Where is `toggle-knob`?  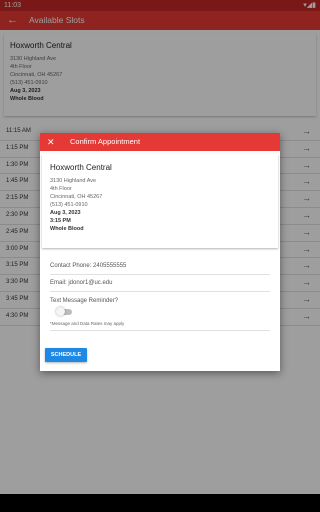 toggle-knob is located at coordinates (60, 311).